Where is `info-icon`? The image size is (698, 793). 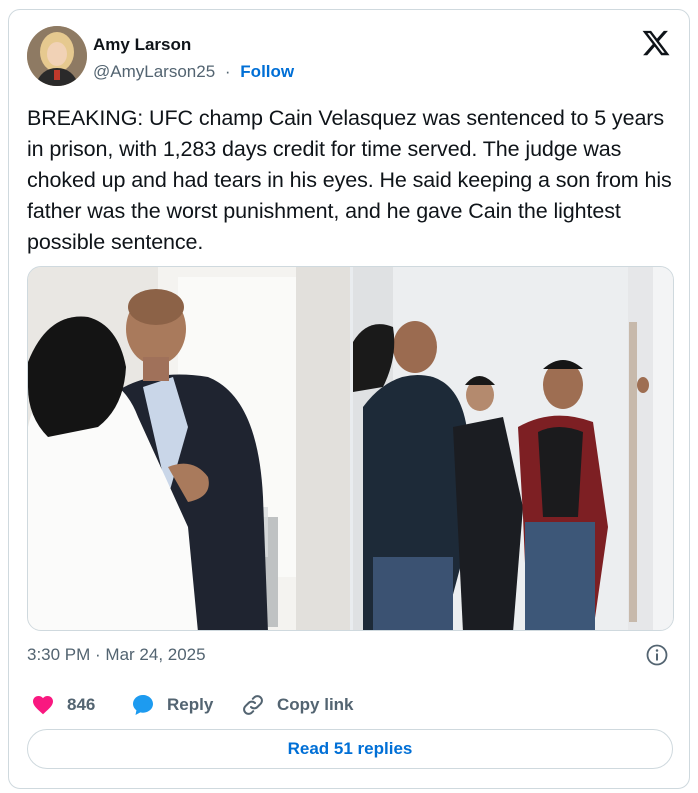 info-icon is located at coordinates (657, 655).